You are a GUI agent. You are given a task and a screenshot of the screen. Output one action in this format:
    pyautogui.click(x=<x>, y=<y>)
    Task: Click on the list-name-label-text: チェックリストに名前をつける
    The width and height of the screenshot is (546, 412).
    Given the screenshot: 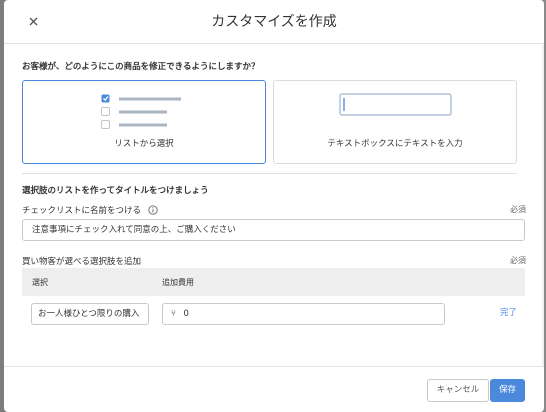 What is the action you would take?
    pyautogui.click(x=82, y=211)
    